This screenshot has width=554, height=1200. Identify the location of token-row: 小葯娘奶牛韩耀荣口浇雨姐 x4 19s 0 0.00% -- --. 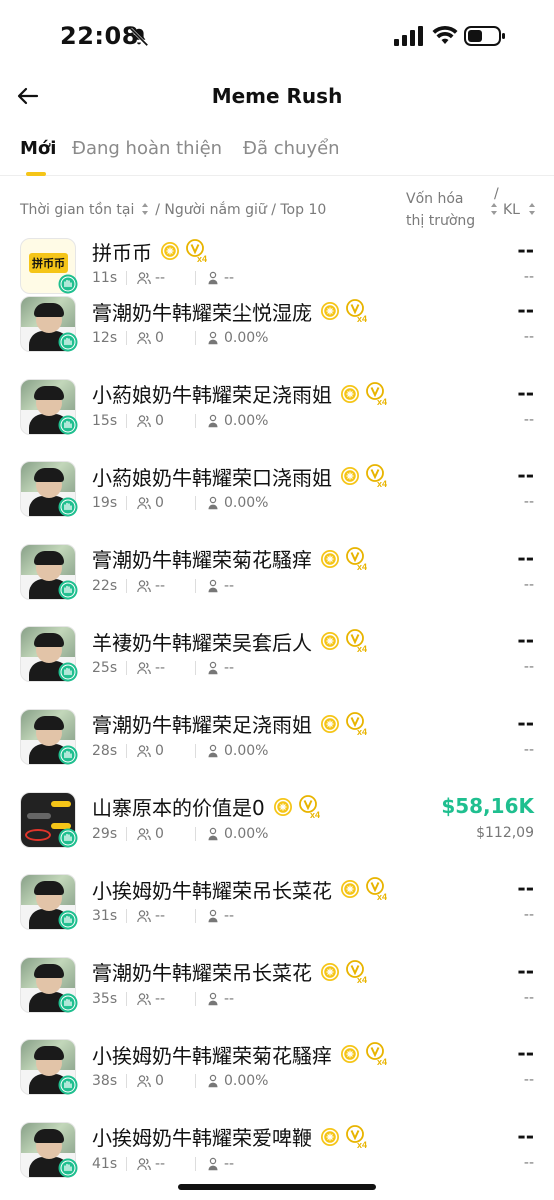
(277, 500).